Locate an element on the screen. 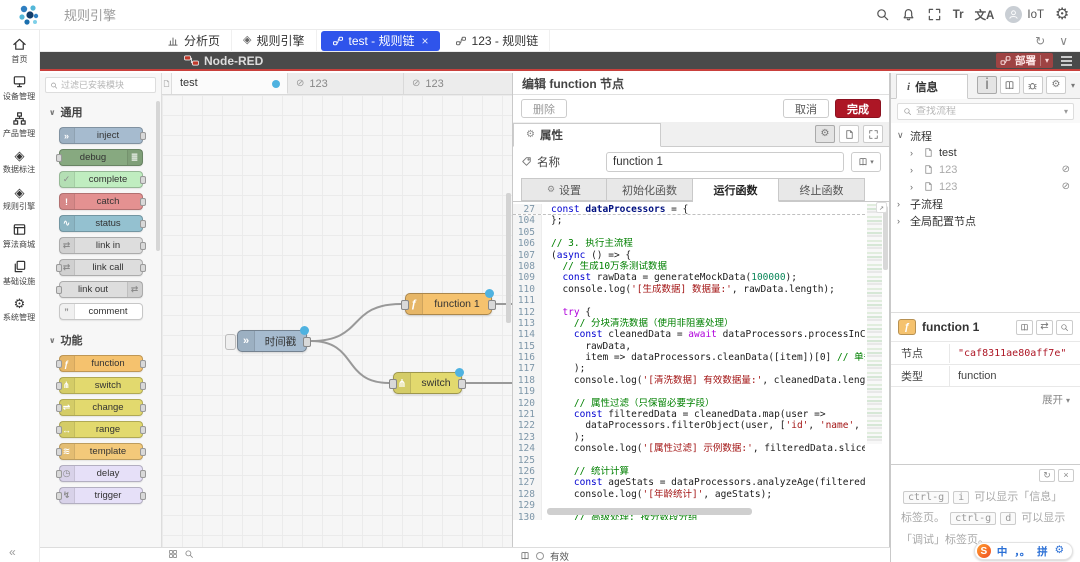  zoom-icon is located at coordinates (189, 554).